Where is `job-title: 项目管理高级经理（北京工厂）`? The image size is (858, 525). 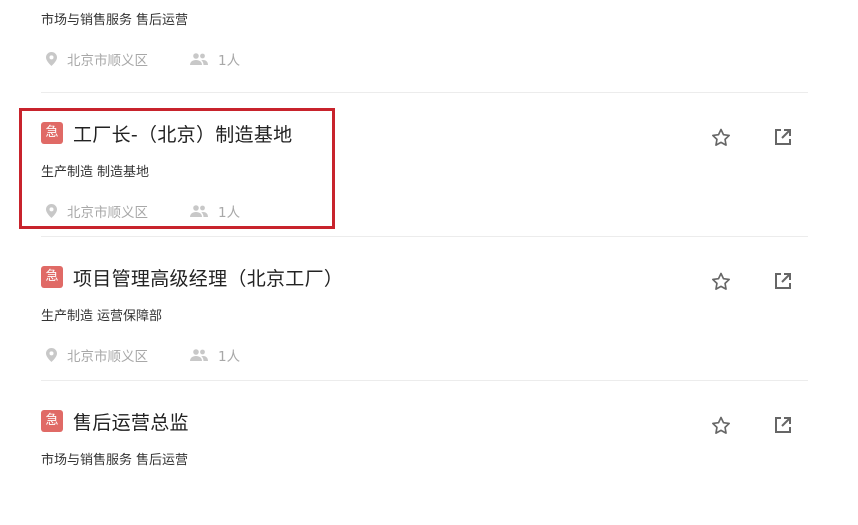
job-title: 项目管理高级经理（北京工厂） is located at coordinates (208, 277).